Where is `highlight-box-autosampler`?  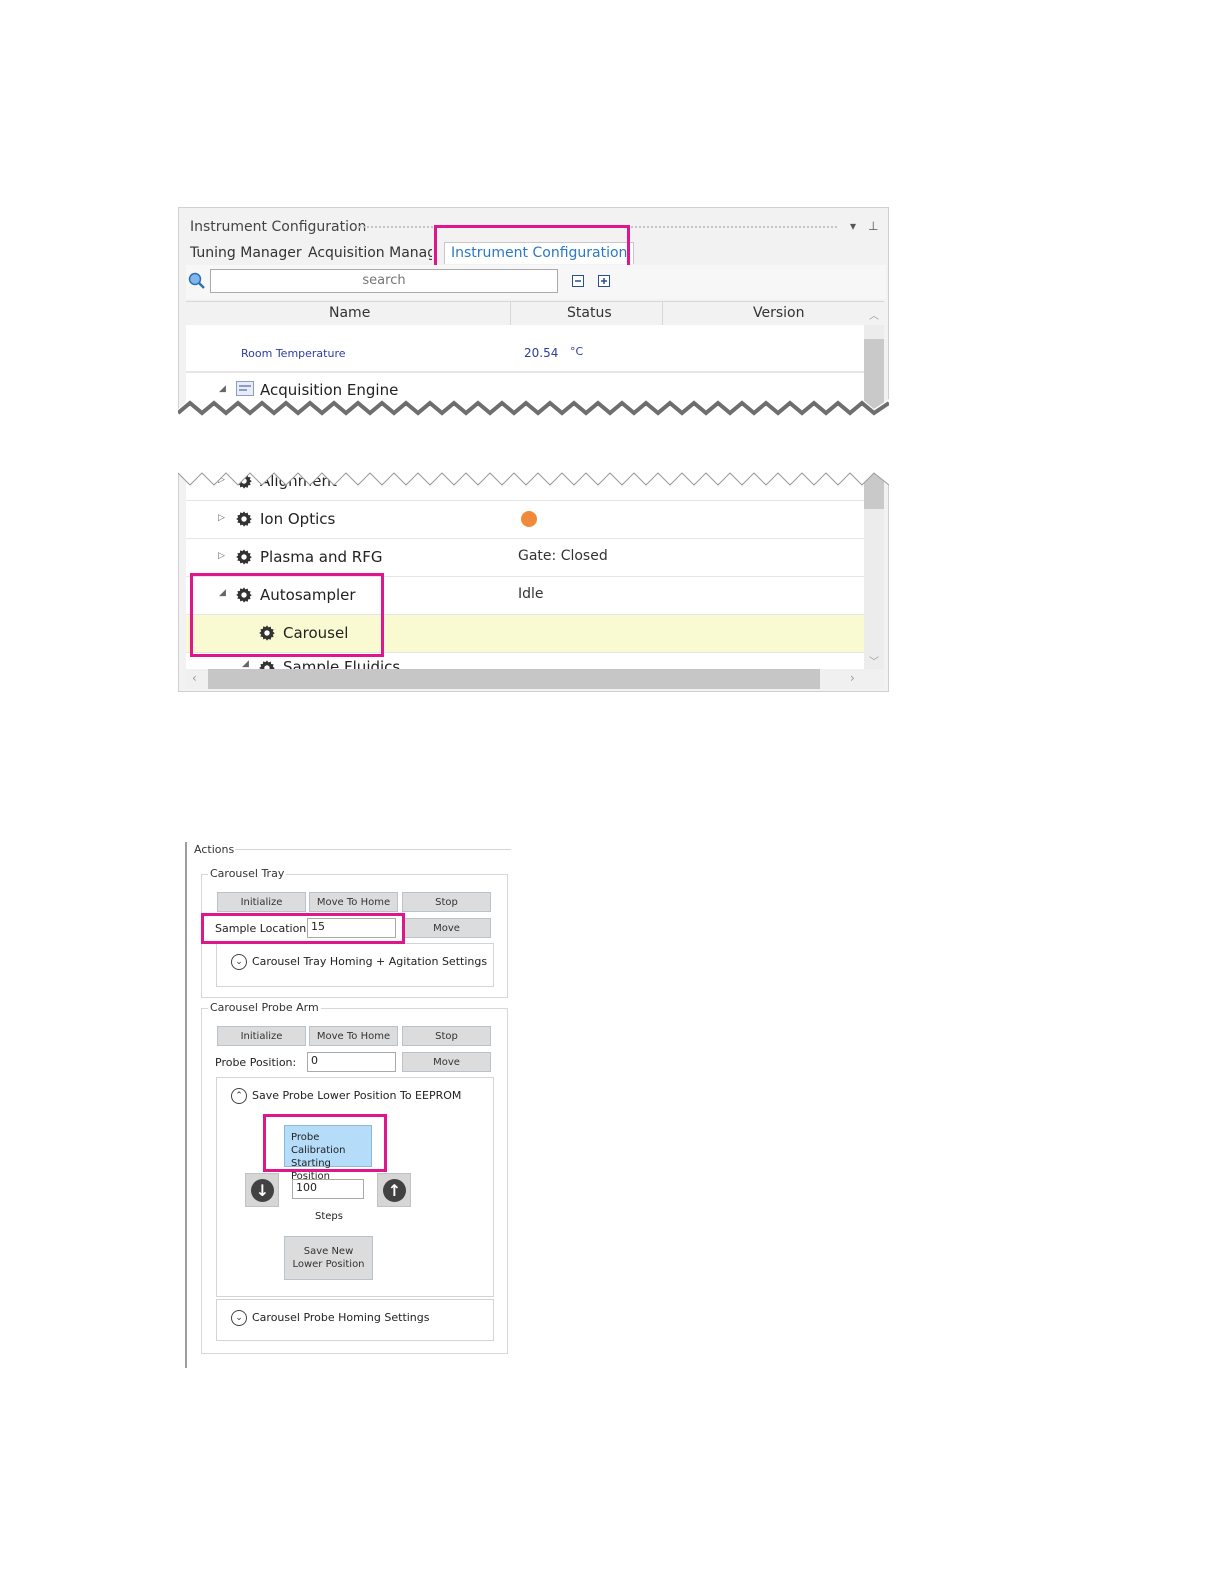
highlight-box-autosampler is located at coordinates (287, 615).